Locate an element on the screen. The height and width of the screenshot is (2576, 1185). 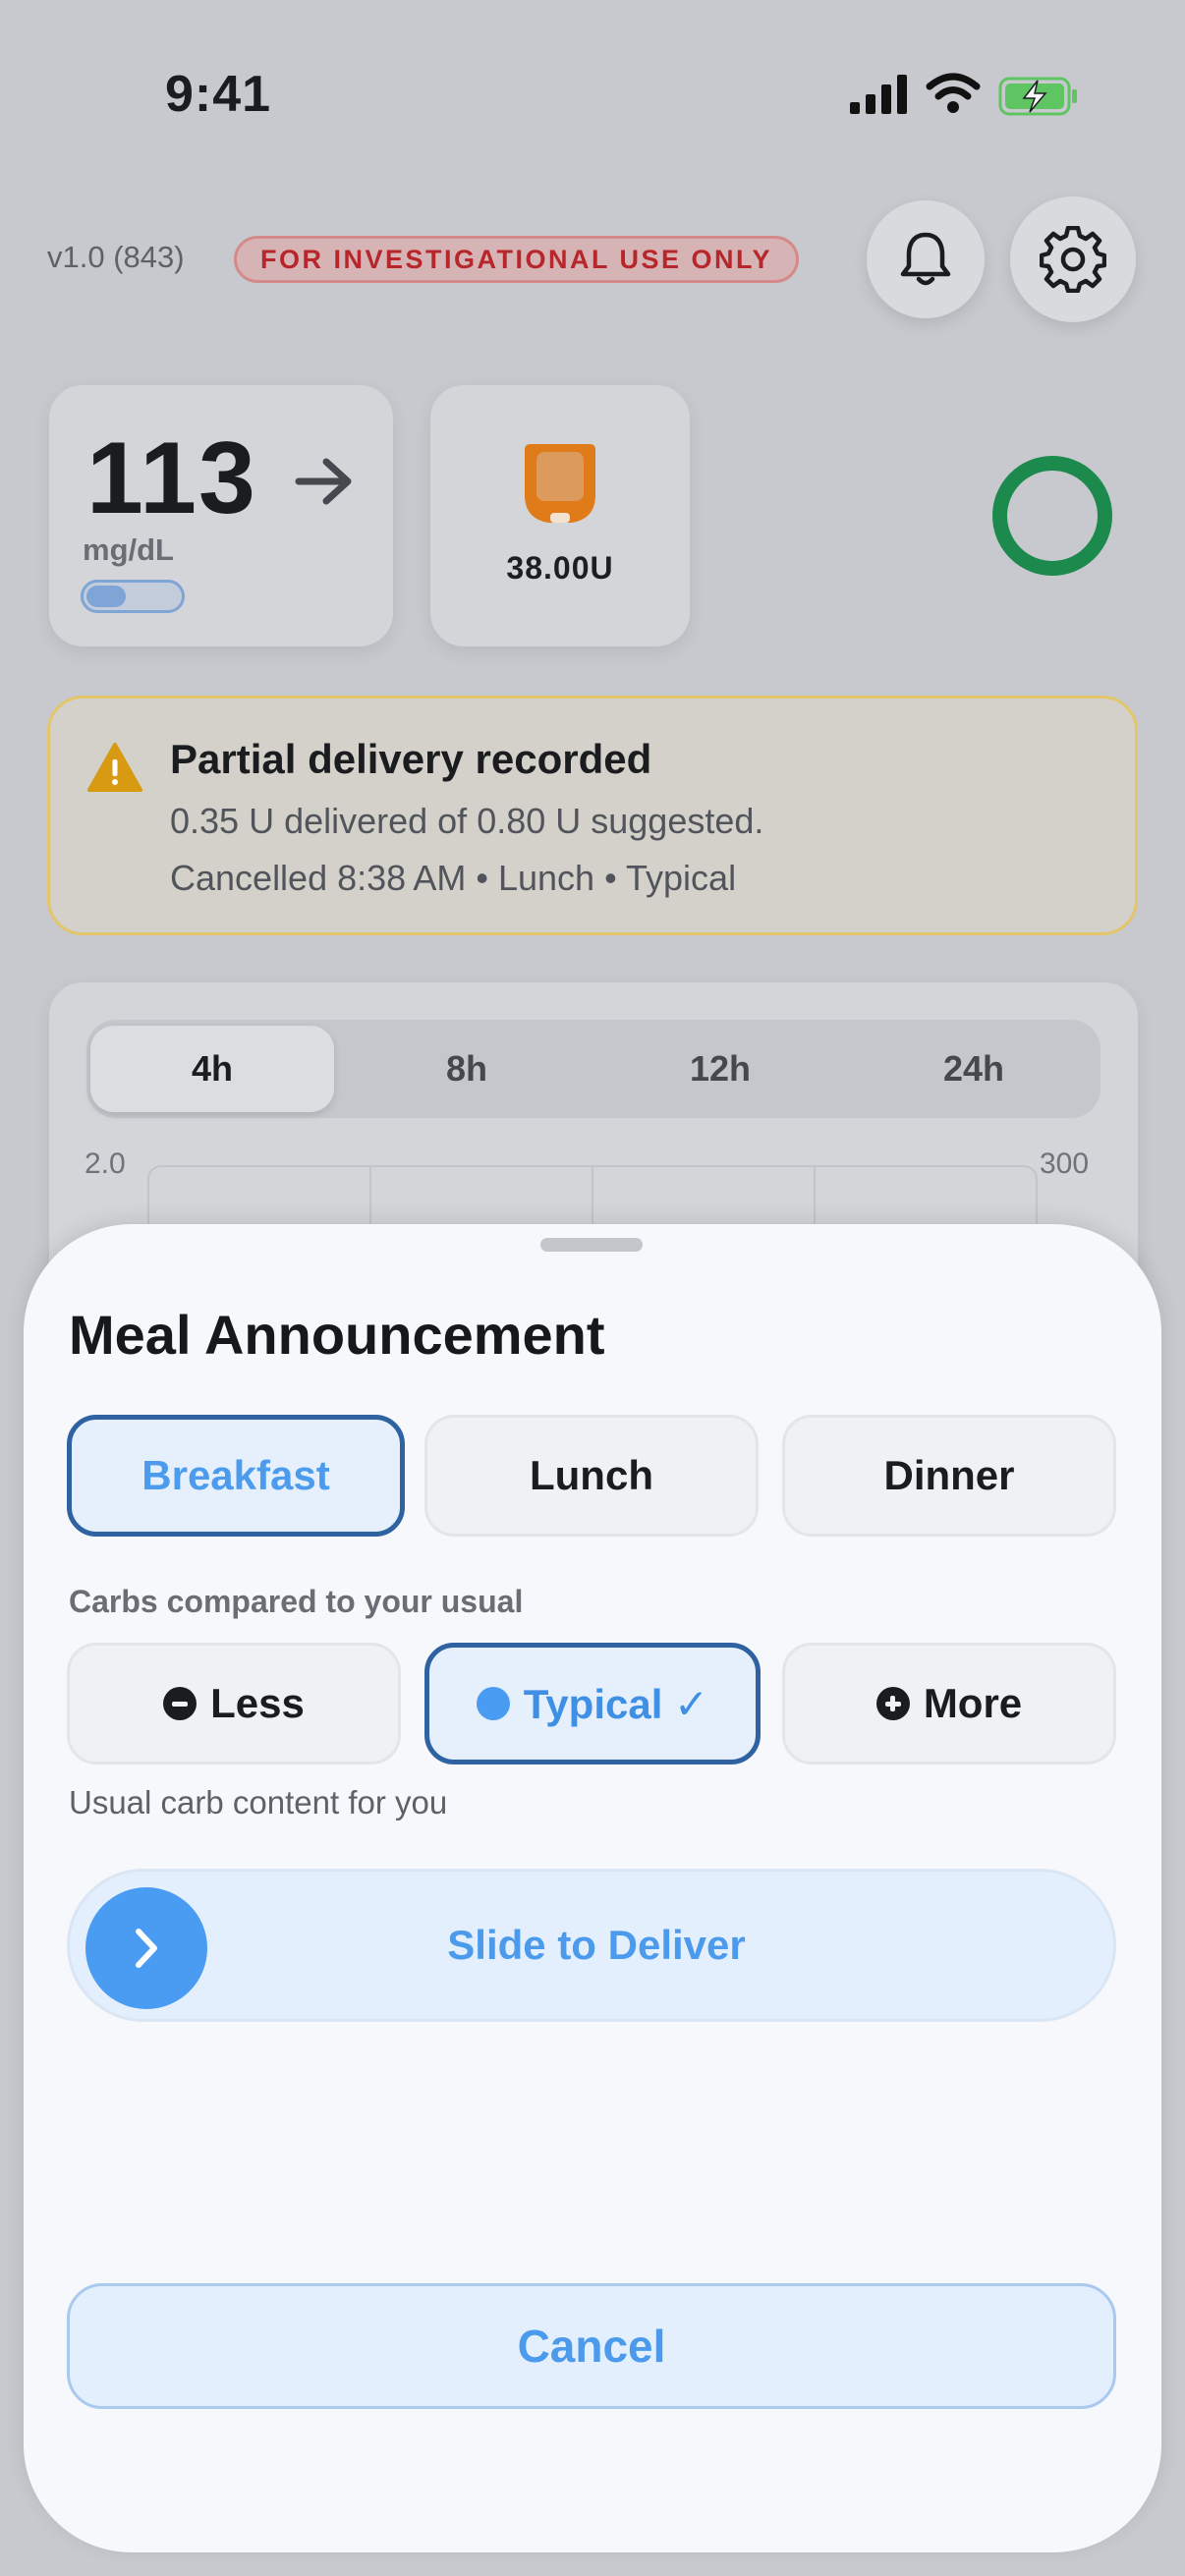
pod-reservoir: 38.00U is located at coordinates (560, 568).